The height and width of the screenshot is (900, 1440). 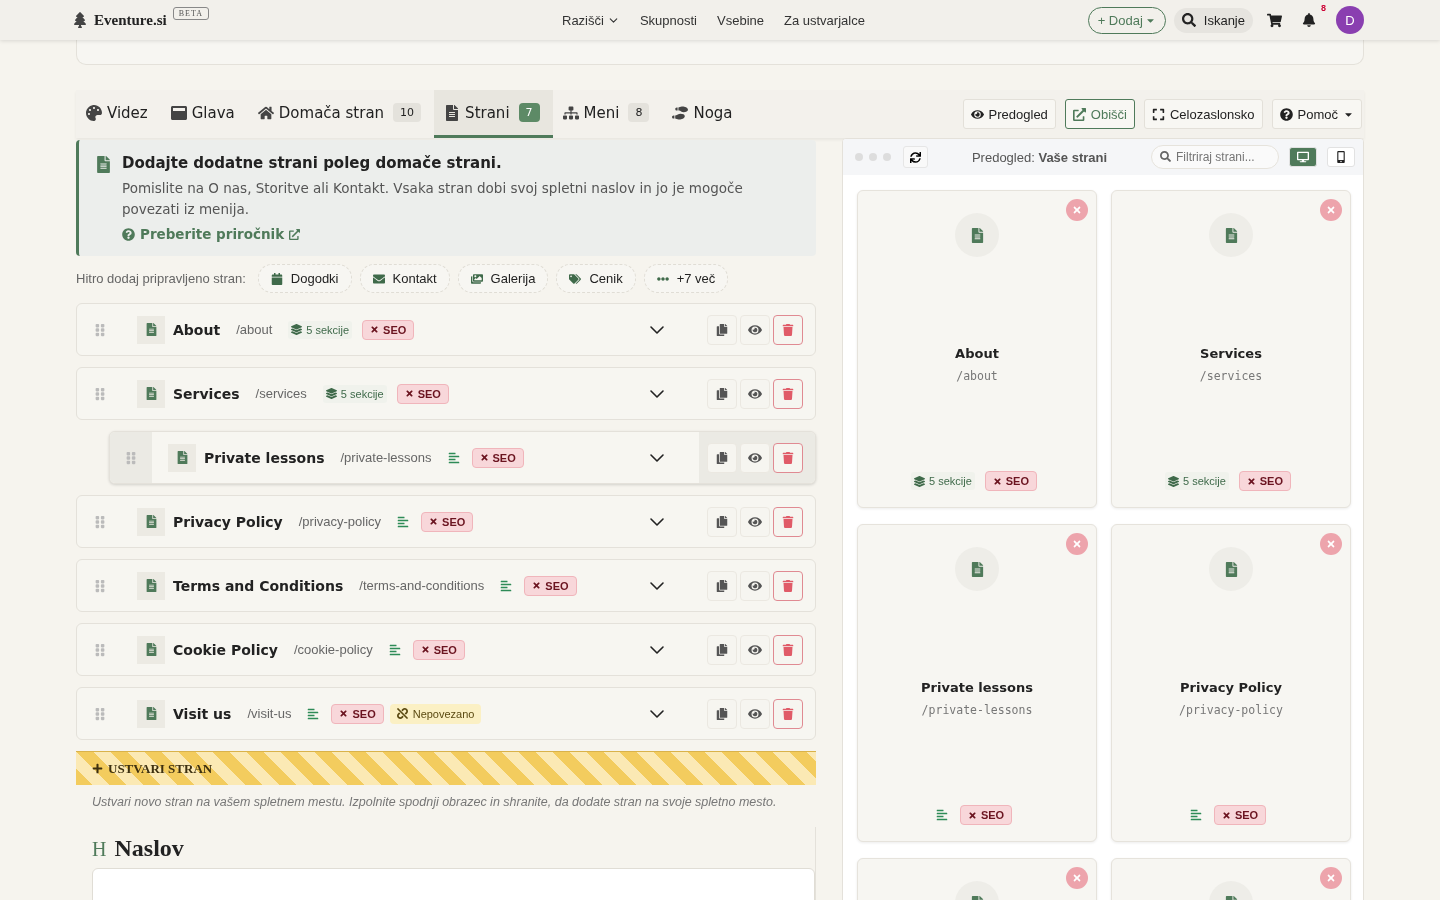 I want to click on quick-add-chip: Galerija, so click(x=503, y=278).